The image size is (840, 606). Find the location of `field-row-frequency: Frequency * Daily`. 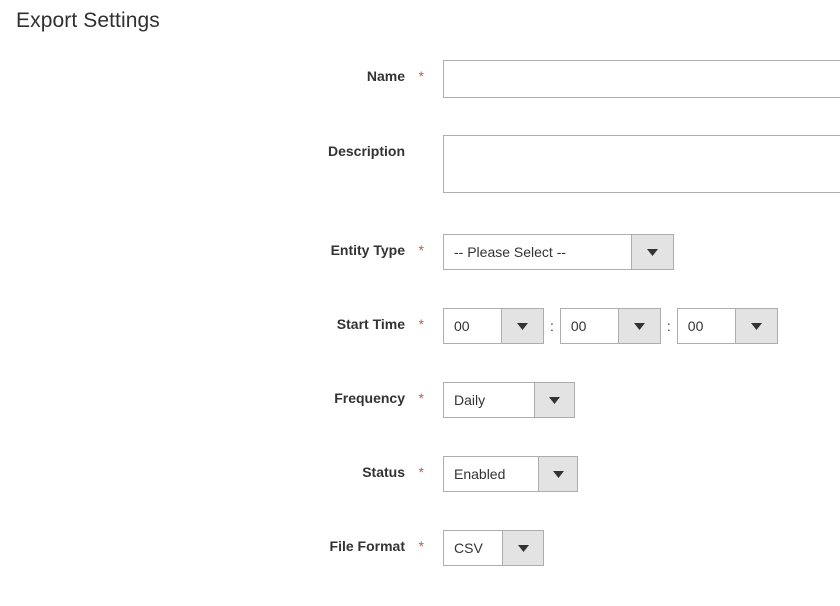

field-row-frequency: Frequency * Daily is located at coordinates (420, 400).